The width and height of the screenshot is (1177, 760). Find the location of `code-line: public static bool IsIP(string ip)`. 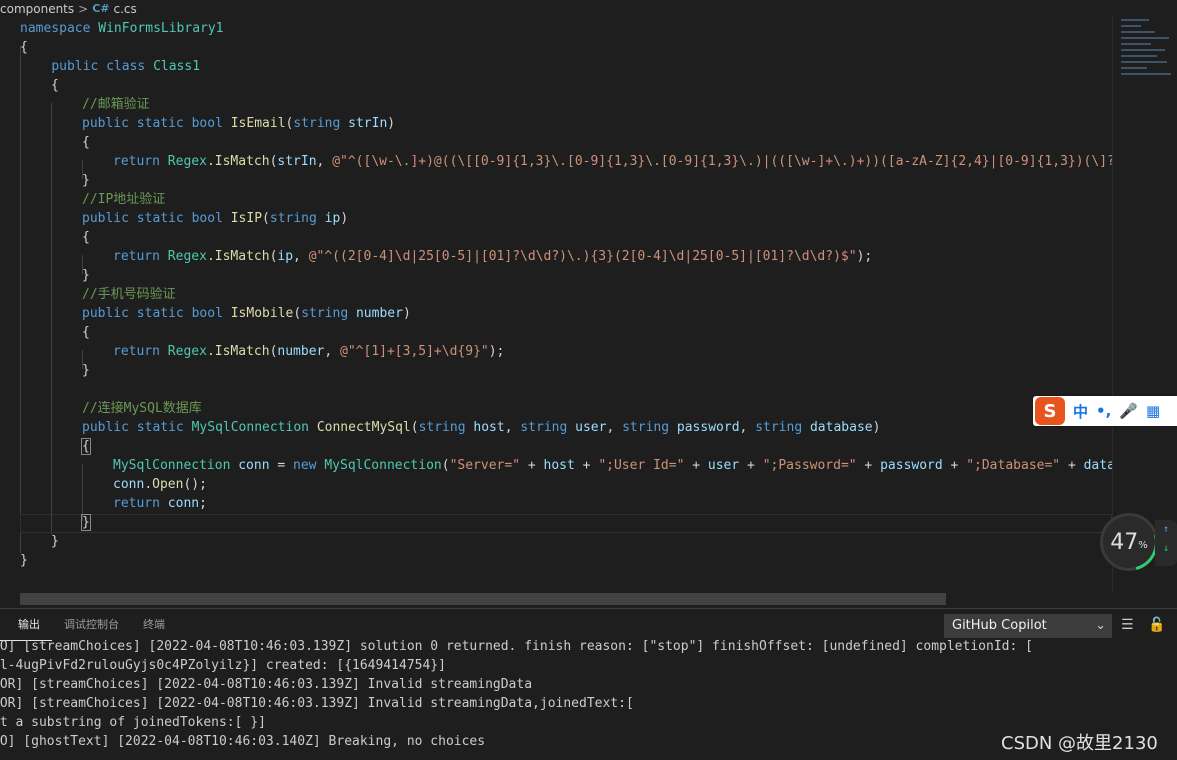

code-line: public static bool IsIP(string ip) is located at coordinates (215, 218).